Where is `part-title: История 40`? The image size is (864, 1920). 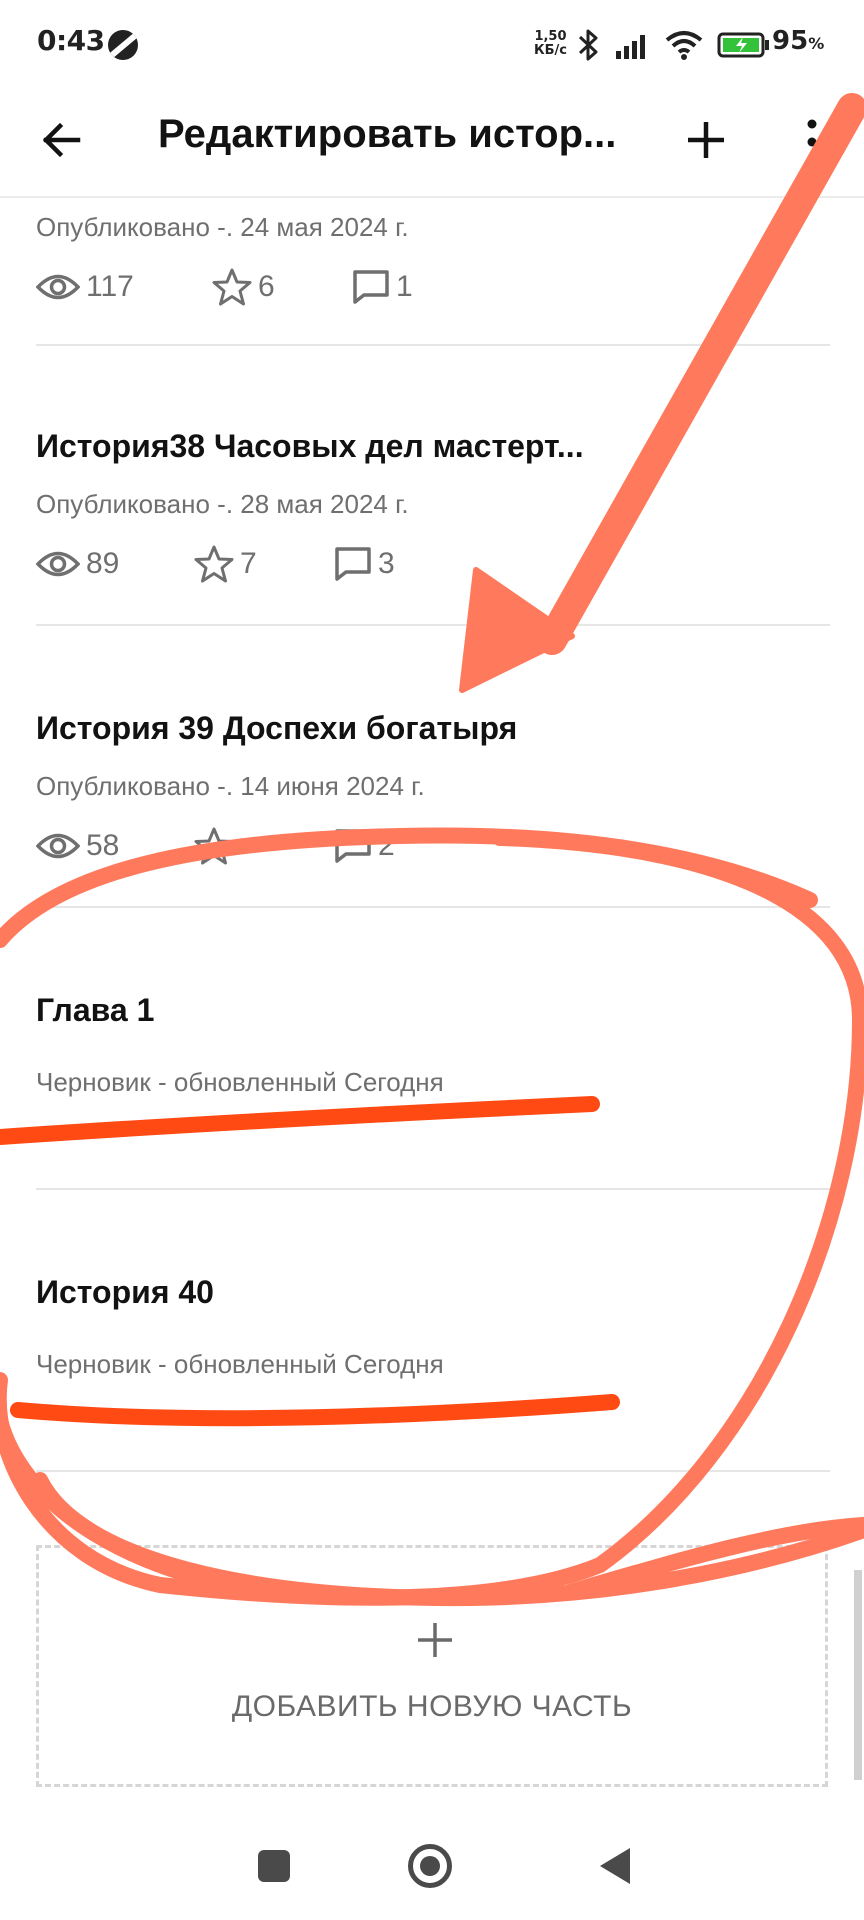 part-title: История 40 is located at coordinates (125, 1292).